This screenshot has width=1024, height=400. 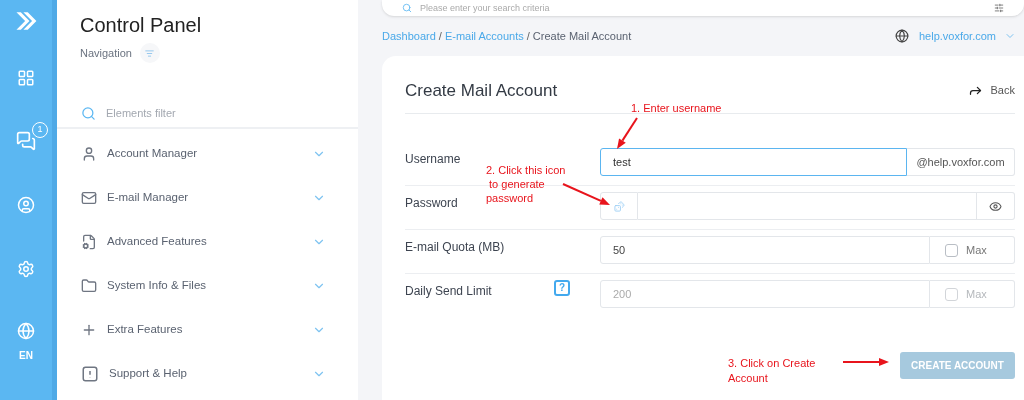 I want to click on form-title: Create Mail Account, so click(x=481, y=90).